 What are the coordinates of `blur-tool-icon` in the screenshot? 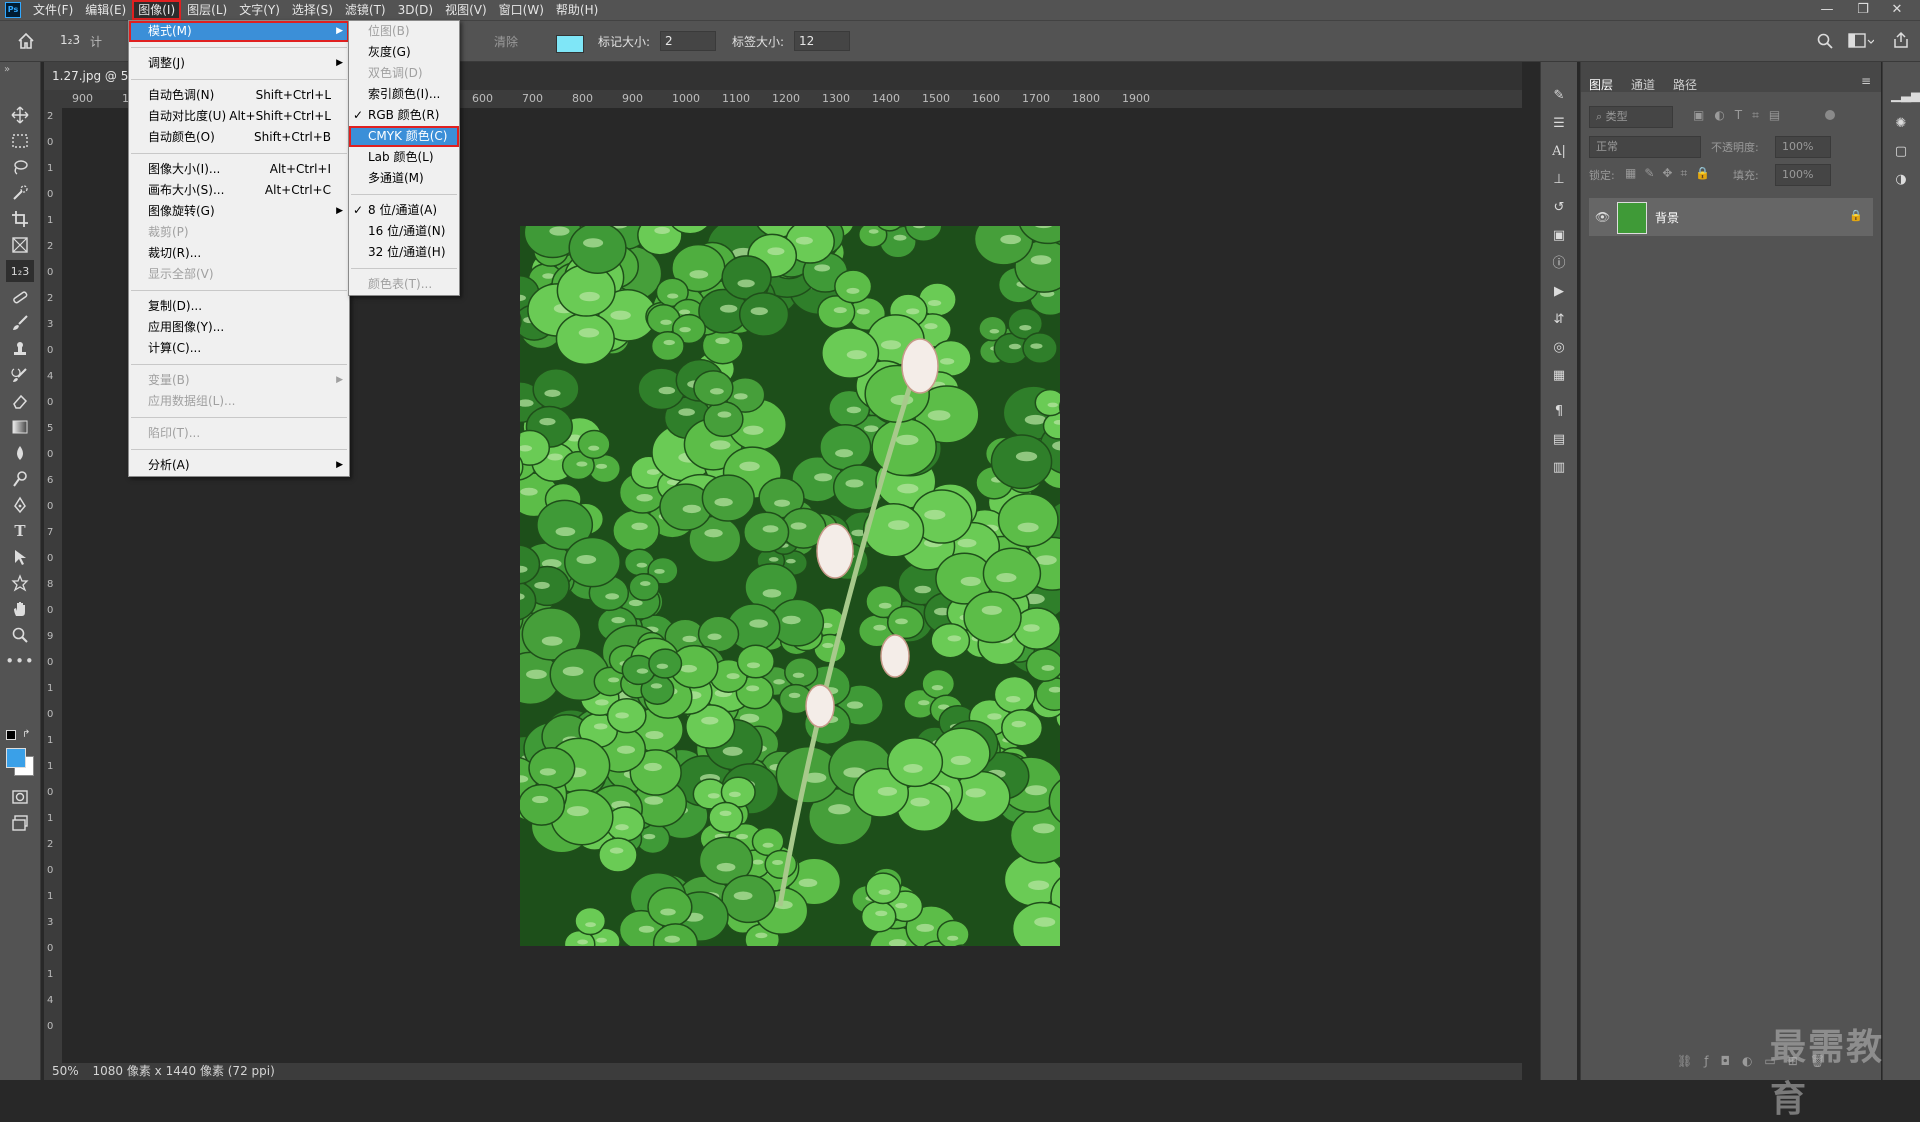 It's located at (20, 453).